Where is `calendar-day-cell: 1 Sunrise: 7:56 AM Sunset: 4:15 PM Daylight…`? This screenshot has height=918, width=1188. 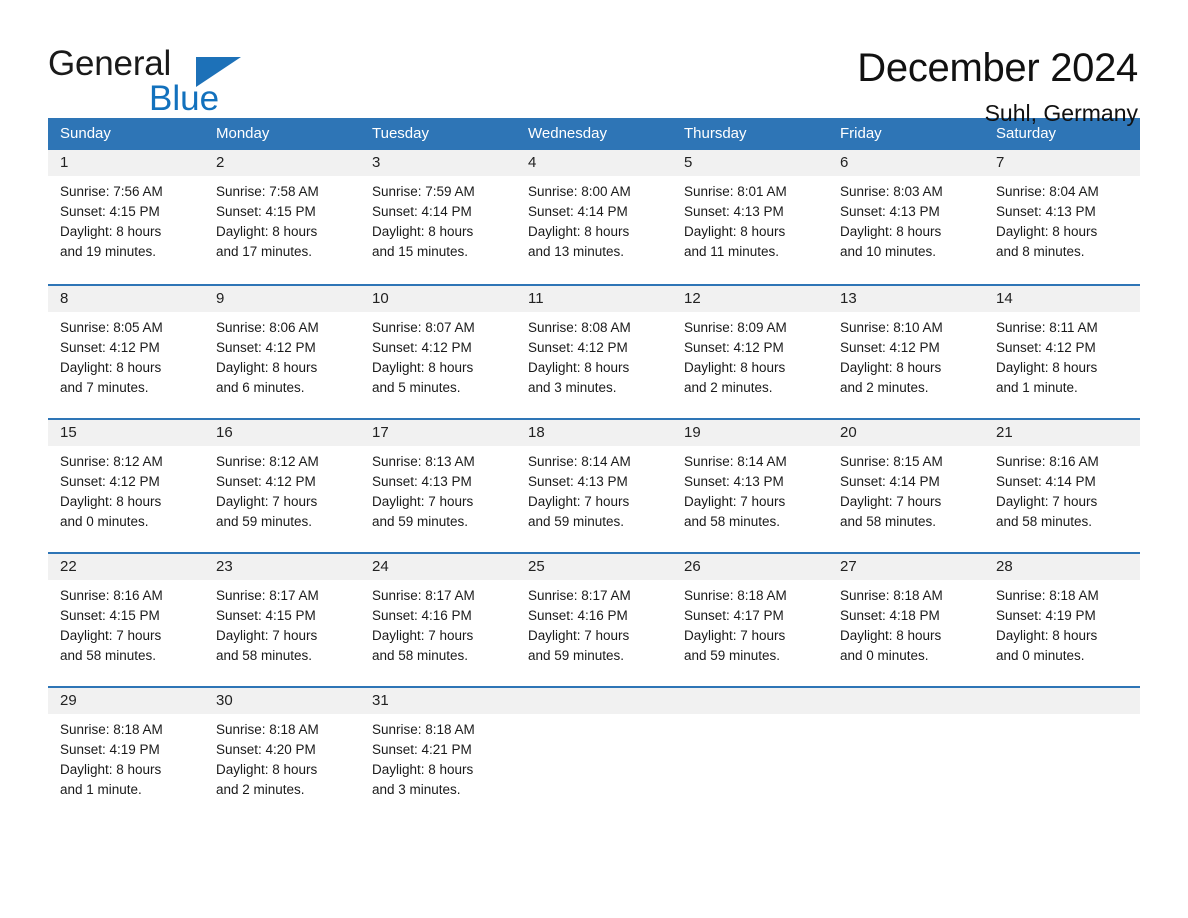
calendar-day-cell: 1 Sunrise: 7:56 AM Sunset: 4:15 PM Daylight… is located at coordinates (126, 217).